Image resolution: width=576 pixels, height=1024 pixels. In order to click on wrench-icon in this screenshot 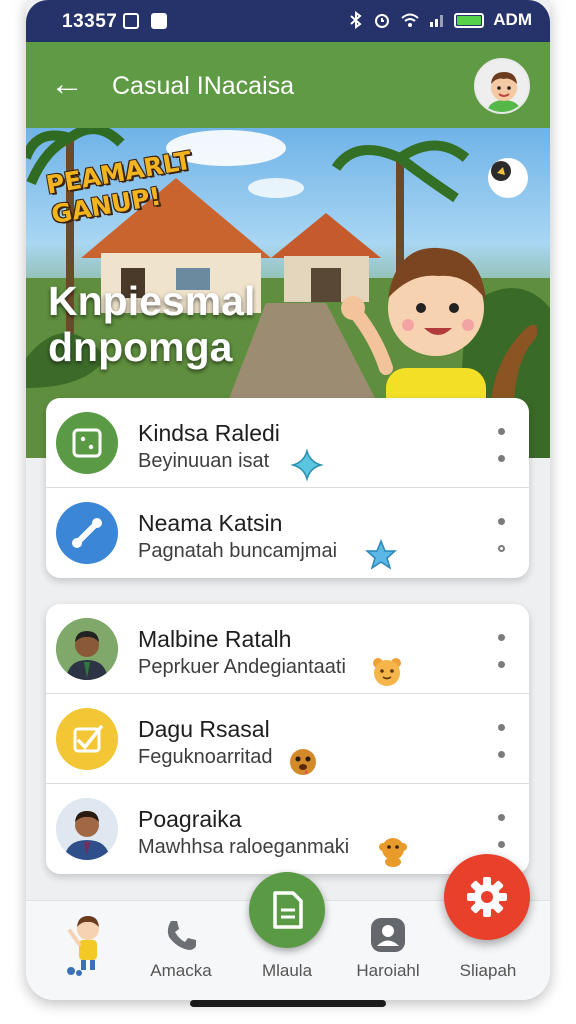, I will do `click(87, 533)`.